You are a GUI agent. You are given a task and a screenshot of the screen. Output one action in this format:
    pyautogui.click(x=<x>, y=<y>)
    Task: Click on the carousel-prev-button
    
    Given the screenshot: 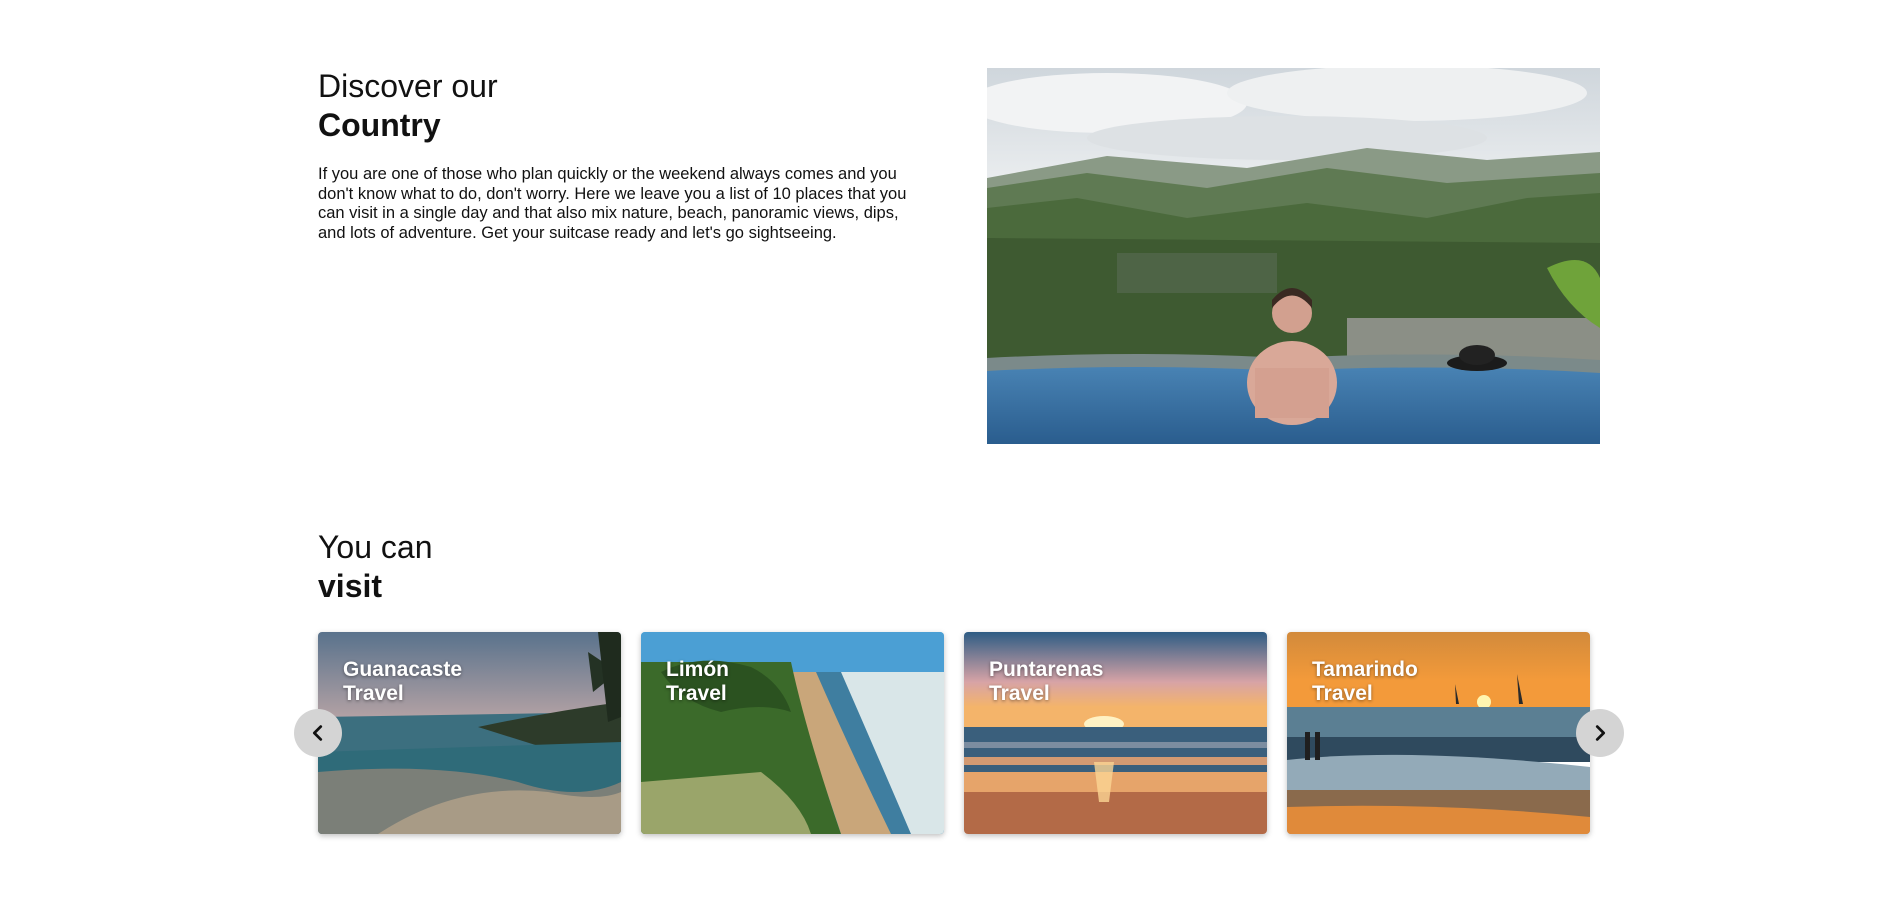 What is the action you would take?
    pyautogui.click(x=318, y=733)
    